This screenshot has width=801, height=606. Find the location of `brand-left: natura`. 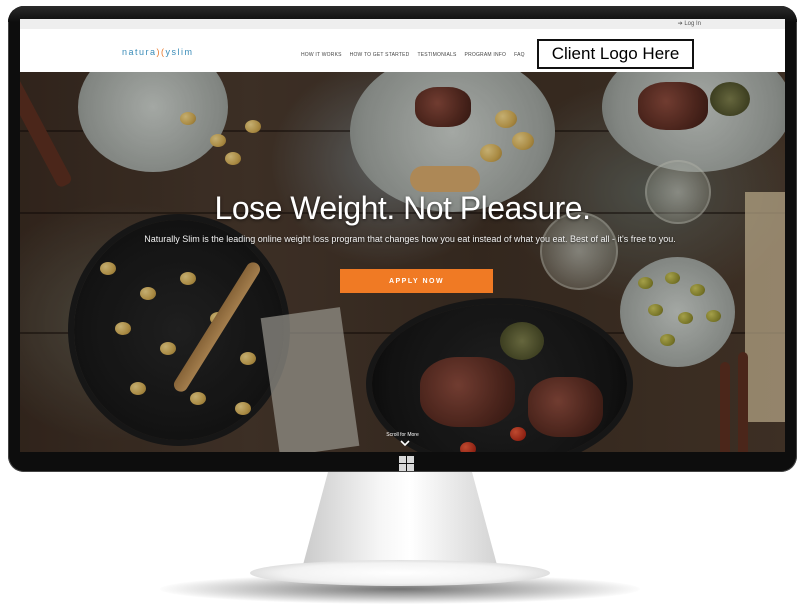

brand-left: natura is located at coordinates (139, 52).